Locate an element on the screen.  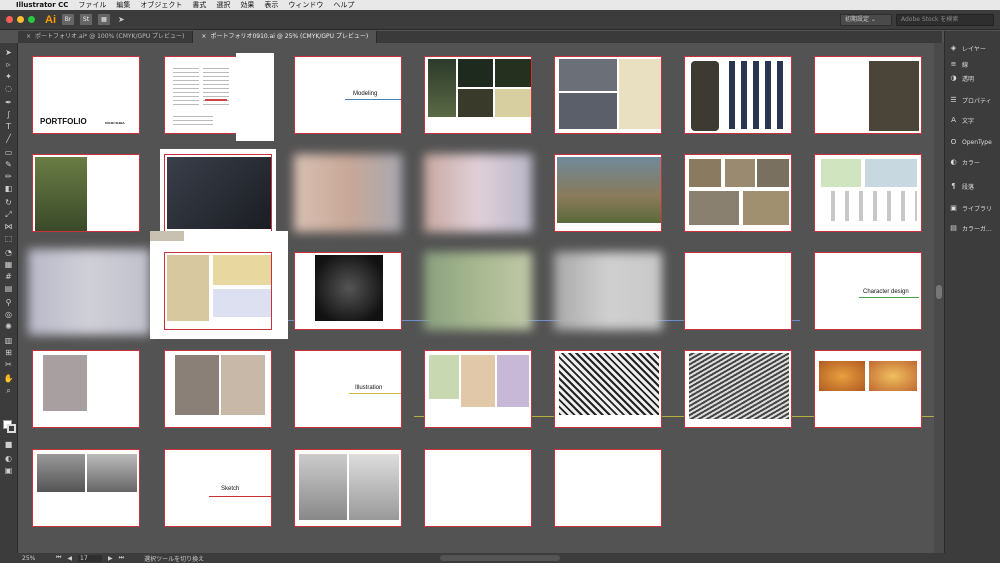
eraser-tool-icon: ◧ is located at coordinates (8, 188).